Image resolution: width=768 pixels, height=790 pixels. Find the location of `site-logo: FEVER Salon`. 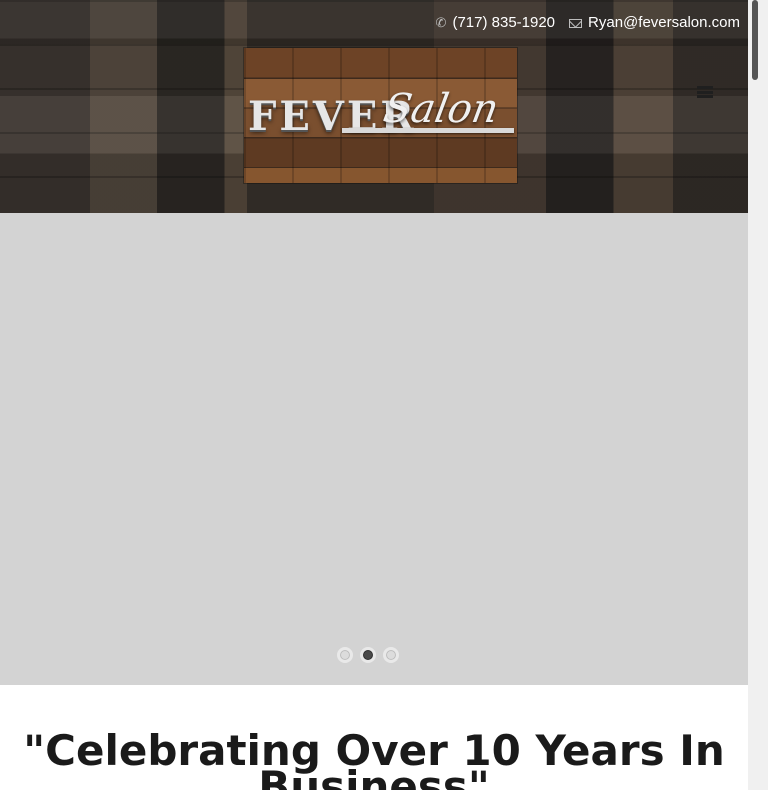

site-logo: FEVER Salon is located at coordinates (380, 115).